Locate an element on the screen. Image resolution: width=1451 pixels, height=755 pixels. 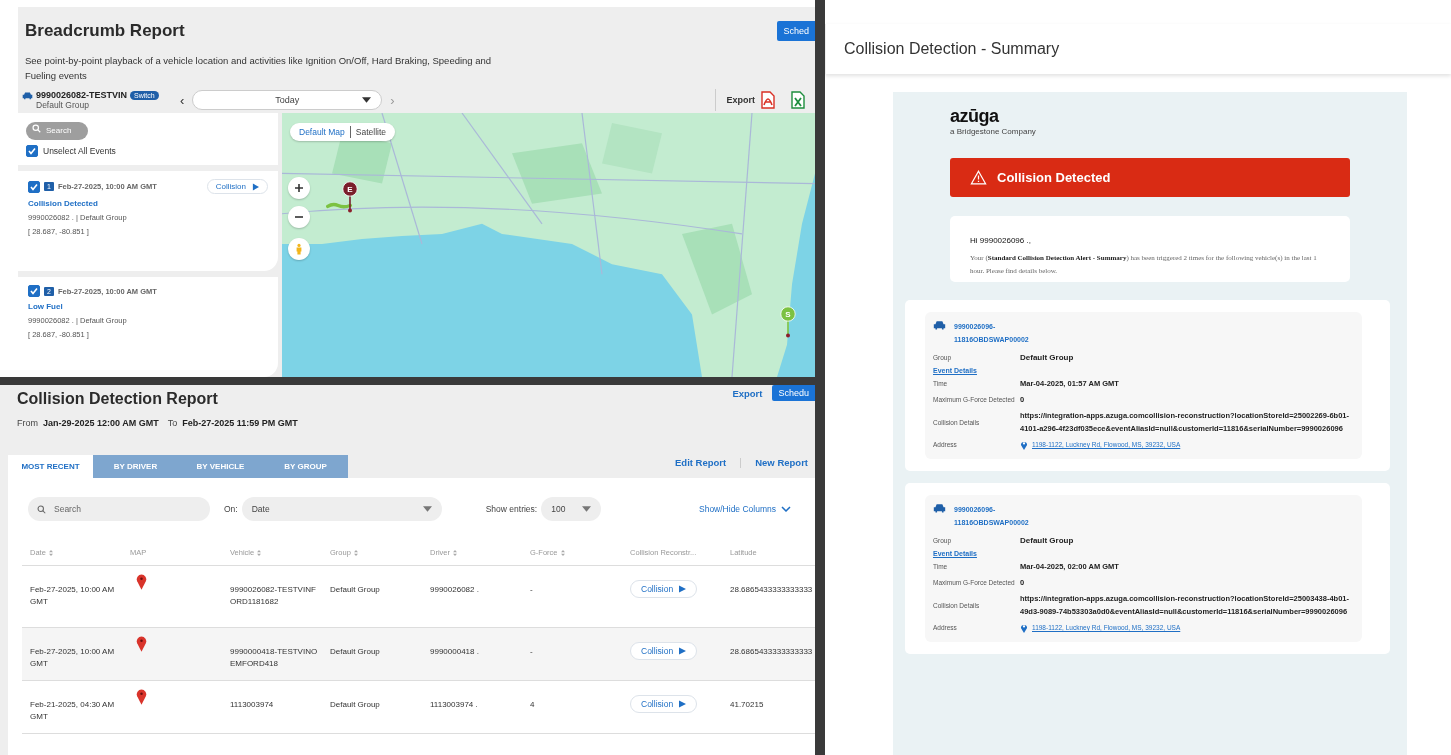
column-select: Date is located at coordinates (341, 509).